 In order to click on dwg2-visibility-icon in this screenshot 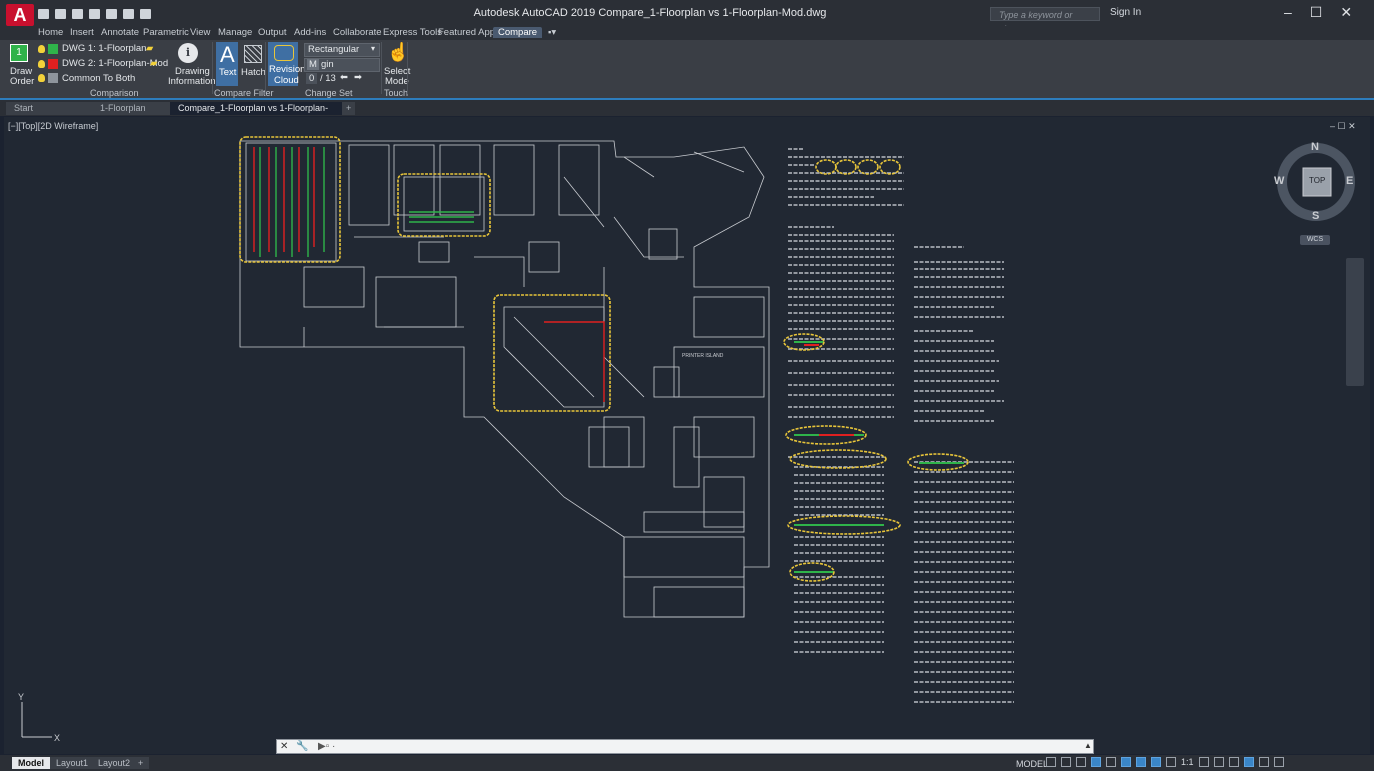, I will do `click(41, 64)`.